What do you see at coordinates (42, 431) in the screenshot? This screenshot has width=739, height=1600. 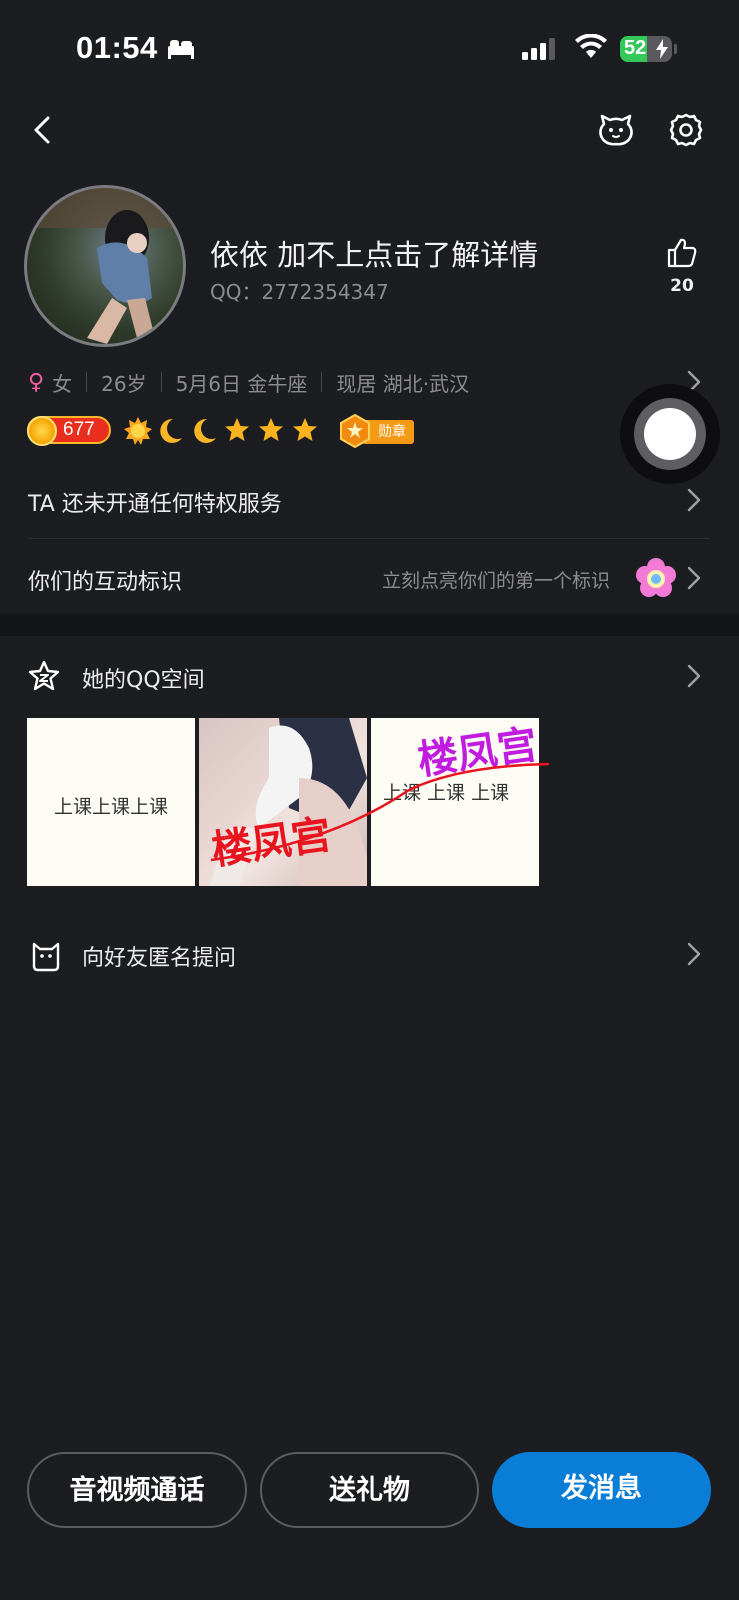 I see `coin-icon` at bounding box center [42, 431].